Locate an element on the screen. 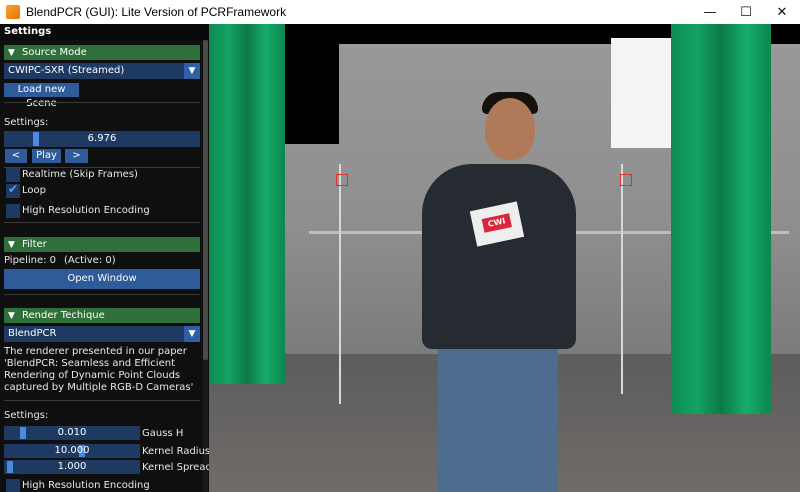  kernel-spread-slider: 1.000 is located at coordinates (72, 467).